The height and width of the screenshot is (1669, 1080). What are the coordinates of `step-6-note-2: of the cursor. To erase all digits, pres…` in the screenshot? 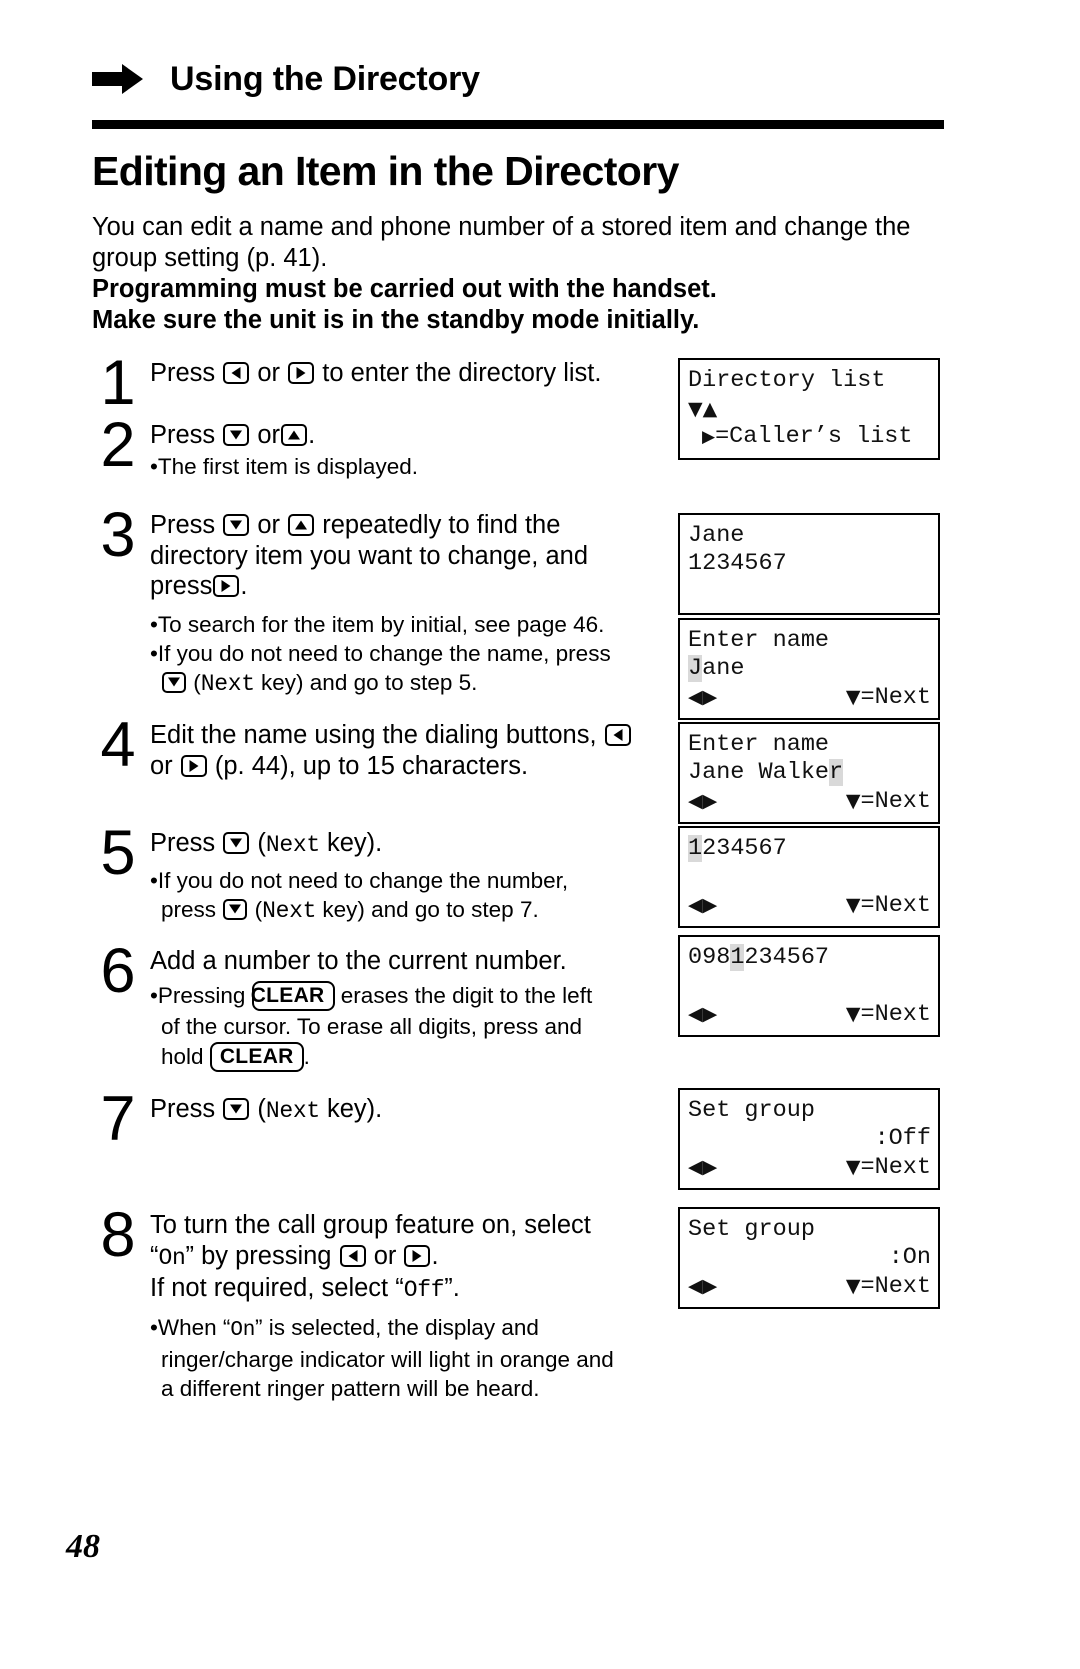 It's located at (372, 1026).